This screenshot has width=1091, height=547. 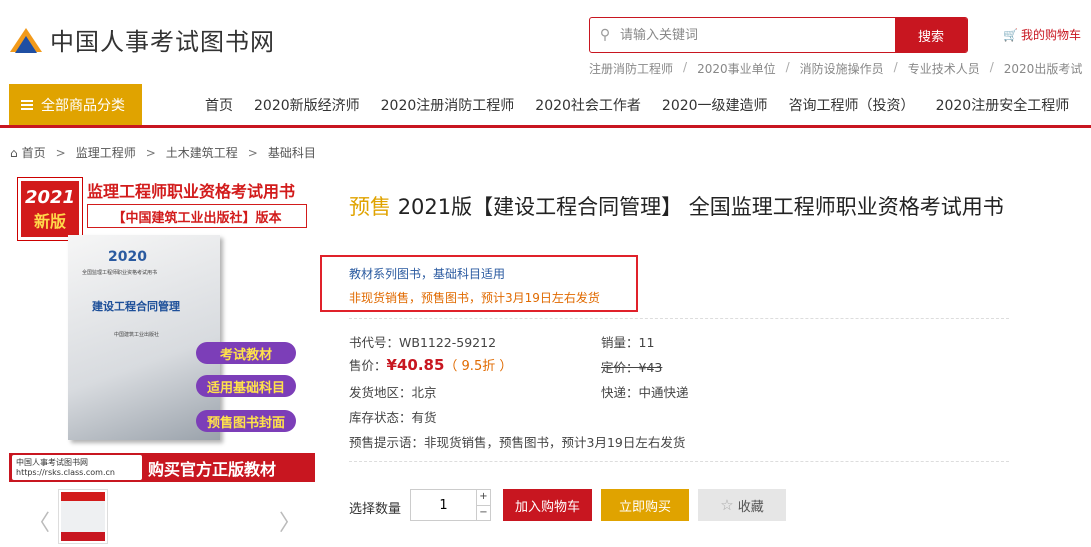 What do you see at coordinates (736, 68) in the screenshot?
I see `hot-link: 2020事业单位` at bounding box center [736, 68].